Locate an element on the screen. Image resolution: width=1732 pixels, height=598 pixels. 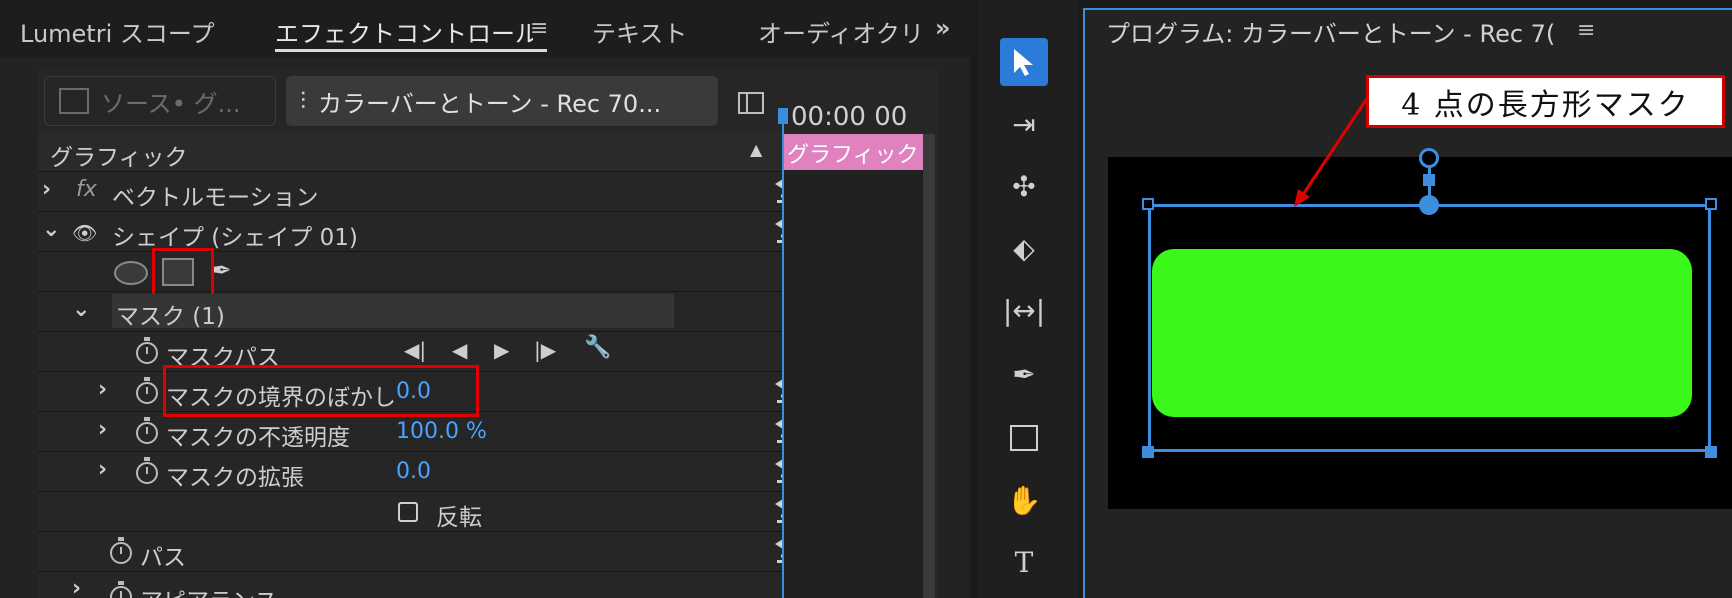
playhead-handle is located at coordinates (783, 116).